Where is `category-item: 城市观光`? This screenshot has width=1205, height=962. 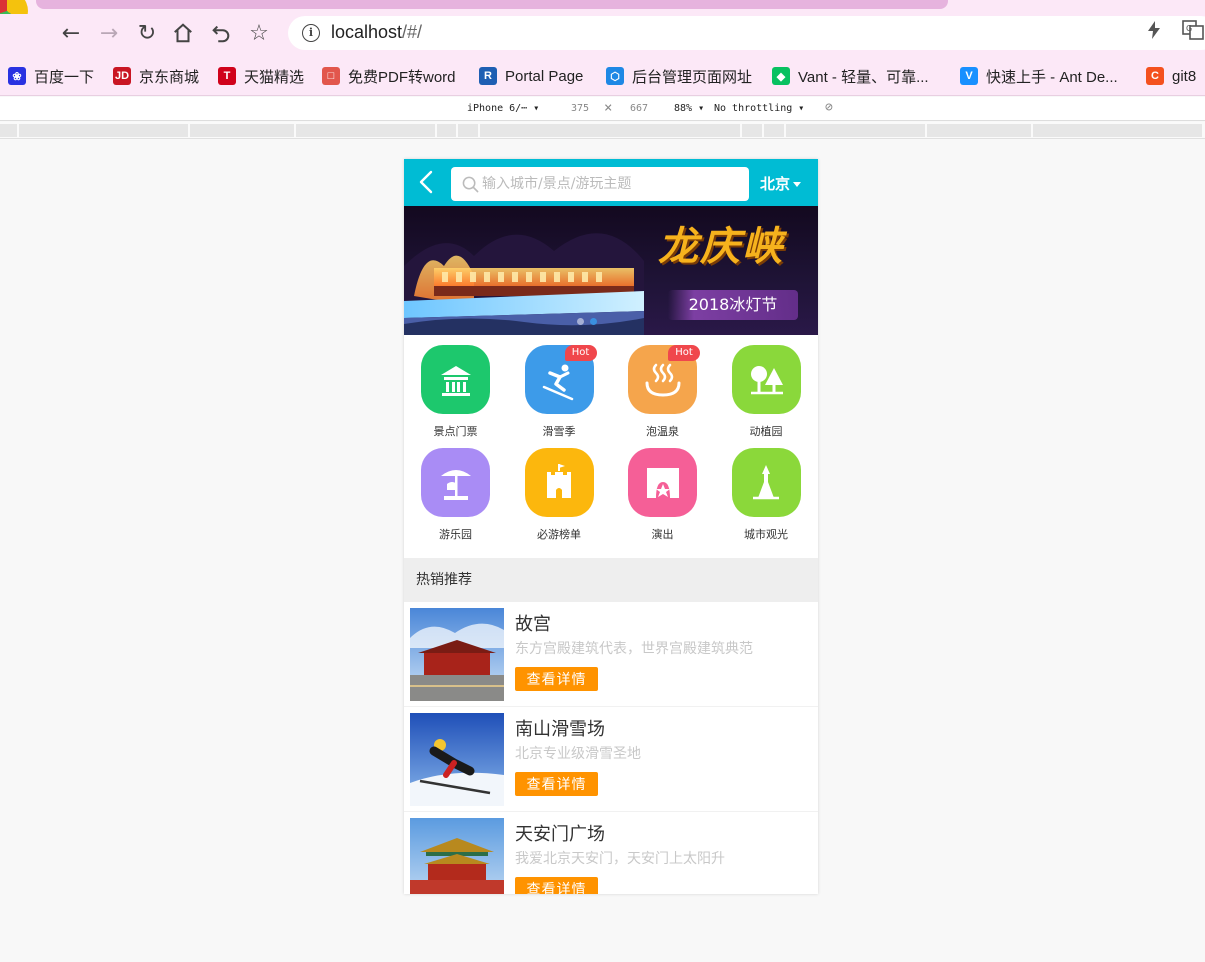
category-item: 城市观光 is located at coordinates (766, 489).